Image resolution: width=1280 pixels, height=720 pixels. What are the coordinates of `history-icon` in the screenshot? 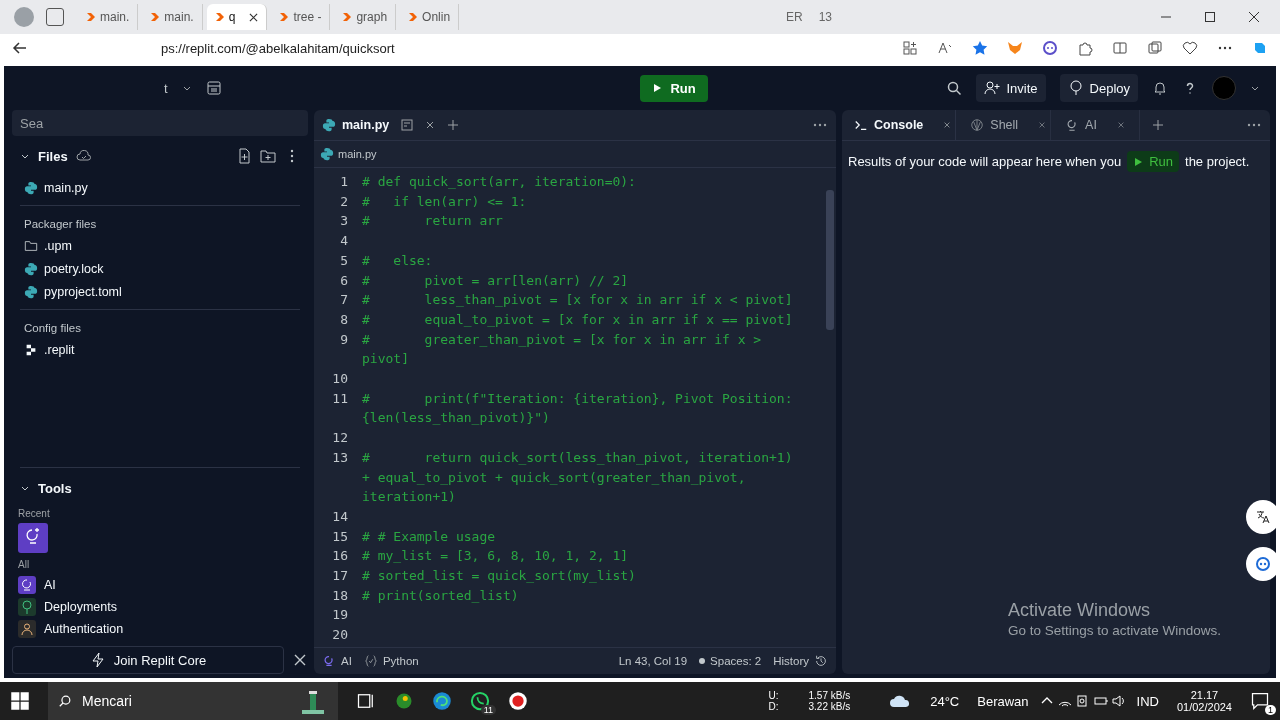 It's located at (821, 661).